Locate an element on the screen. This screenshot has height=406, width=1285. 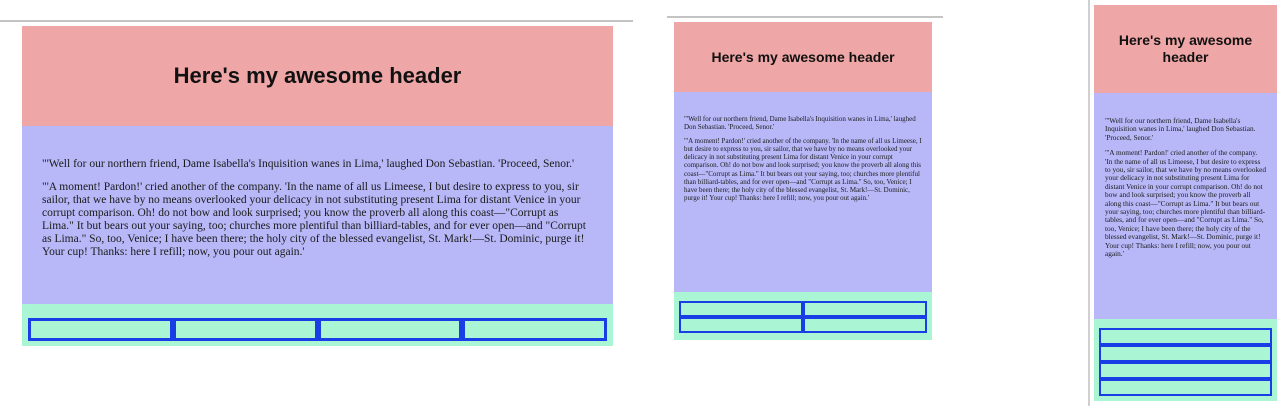
top-divider-middle is located at coordinates (805, 17).